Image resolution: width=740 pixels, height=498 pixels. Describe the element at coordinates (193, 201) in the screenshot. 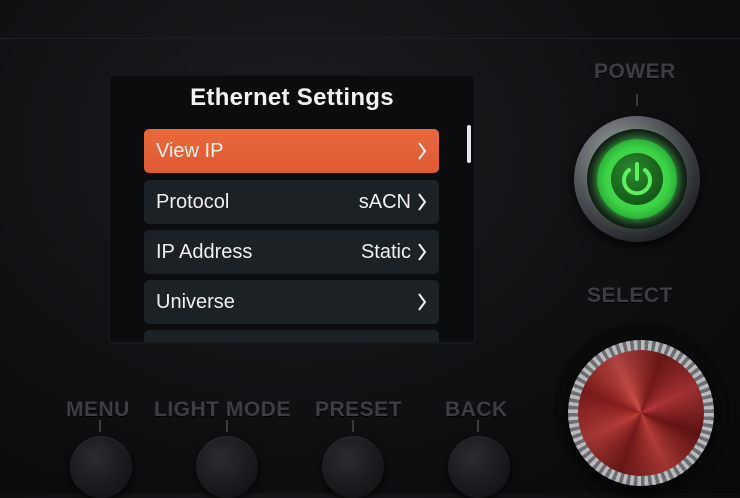

I see `menu-item-label: Protocol` at that location.